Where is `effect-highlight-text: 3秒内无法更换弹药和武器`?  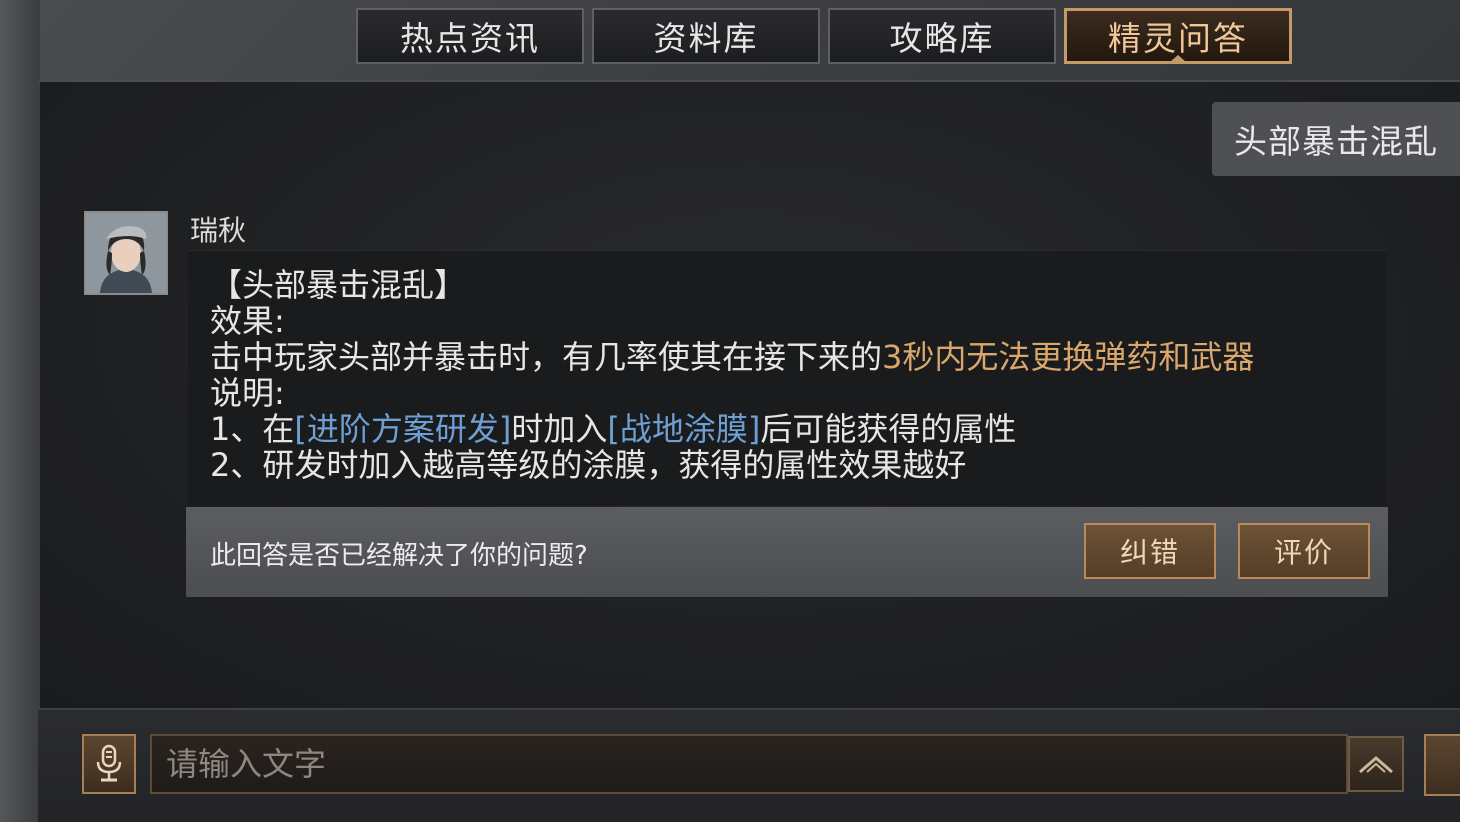 effect-highlight-text: 3秒内无法更换弹药和武器 is located at coordinates (1068, 357).